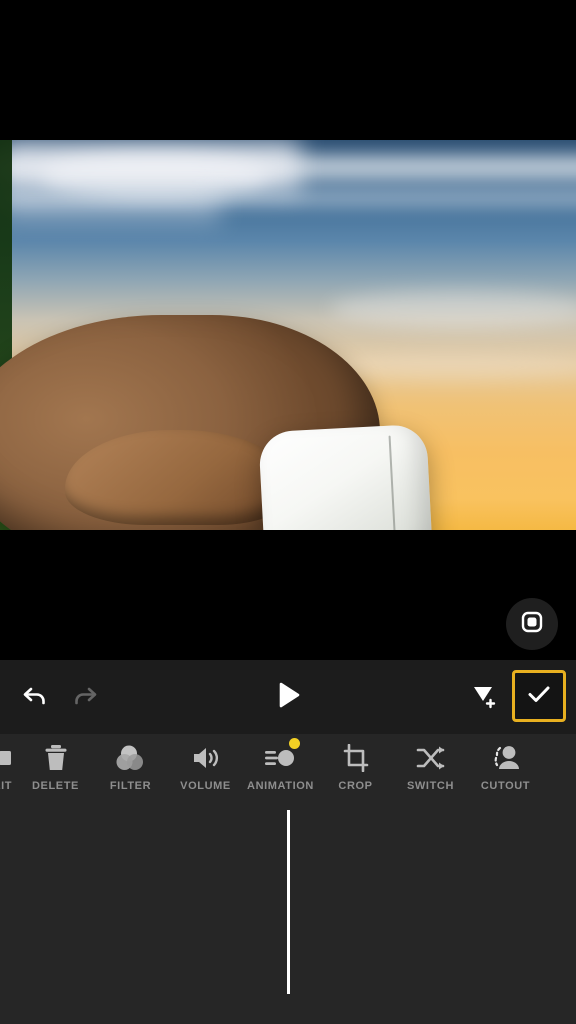  What do you see at coordinates (355, 786) in the screenshot?
I see `tool-label: CROP` at bounding box center [355, 786].